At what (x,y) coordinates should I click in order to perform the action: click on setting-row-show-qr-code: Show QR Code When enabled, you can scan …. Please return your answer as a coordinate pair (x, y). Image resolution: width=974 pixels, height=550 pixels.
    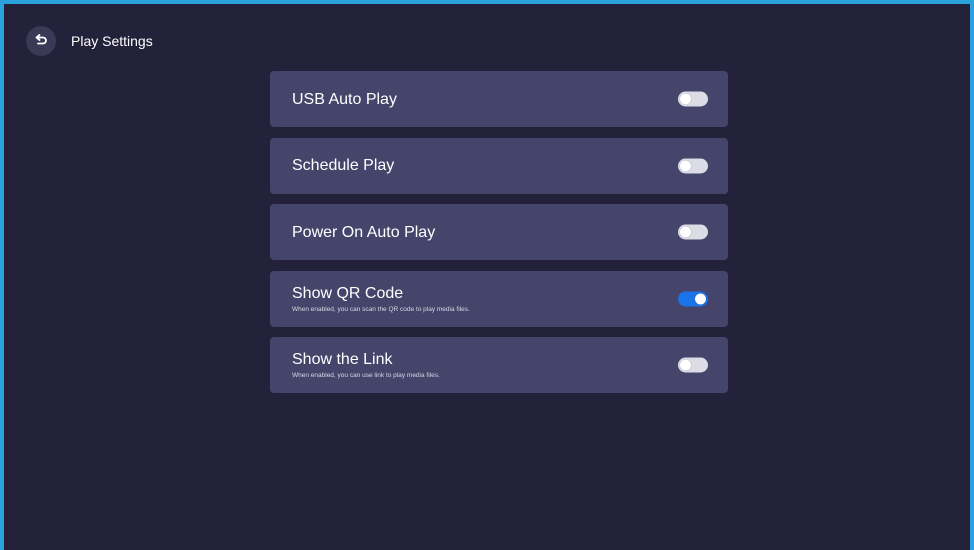
    Looking at the image, I should click on (499, 298).